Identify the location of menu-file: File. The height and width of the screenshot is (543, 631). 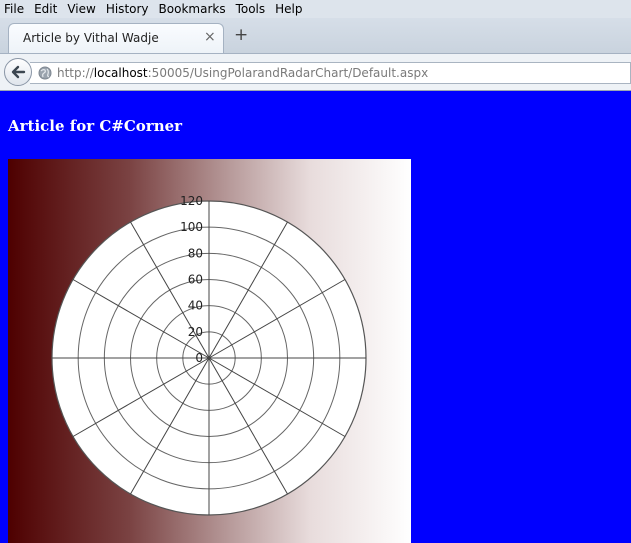
(12, 9).